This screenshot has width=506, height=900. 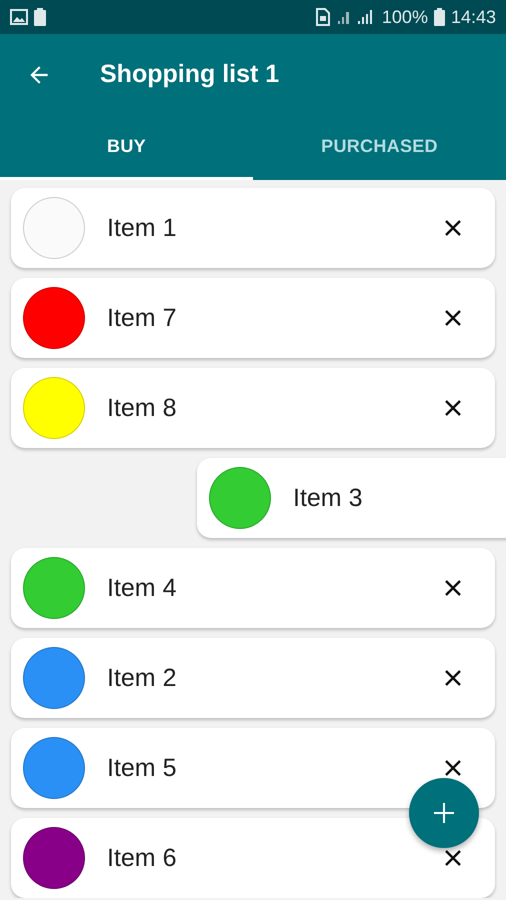 What do you see at coordinates (142, 768) in the screenshot?
I see `item-name: Item 5` at bounding box center [142, 768].